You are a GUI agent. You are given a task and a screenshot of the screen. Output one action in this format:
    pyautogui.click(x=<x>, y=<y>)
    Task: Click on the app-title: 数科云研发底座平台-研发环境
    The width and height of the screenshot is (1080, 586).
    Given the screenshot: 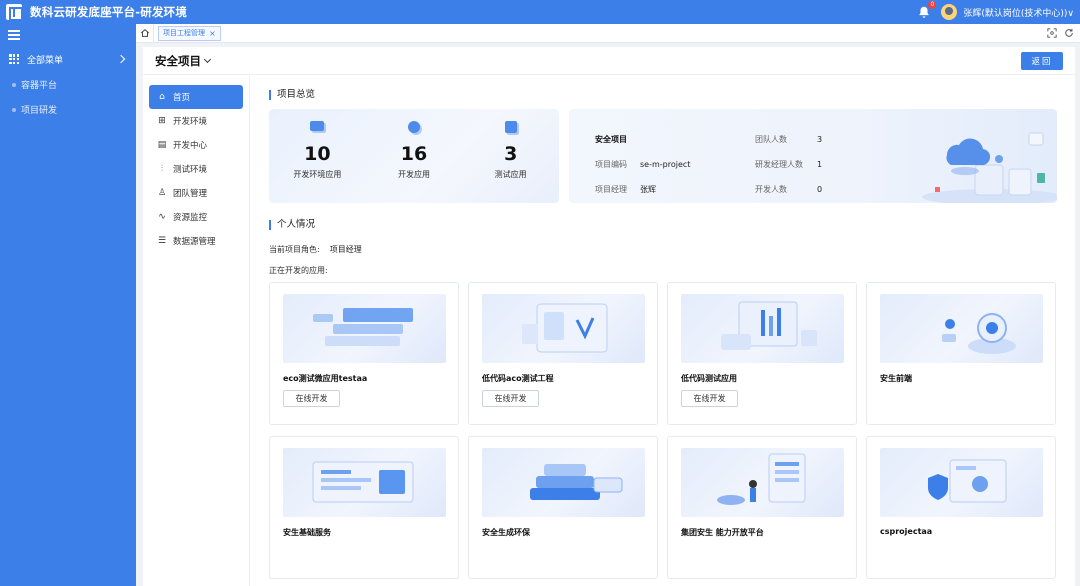 What is the action you would take?
    pyautogui.click(x=109, y=12)
    